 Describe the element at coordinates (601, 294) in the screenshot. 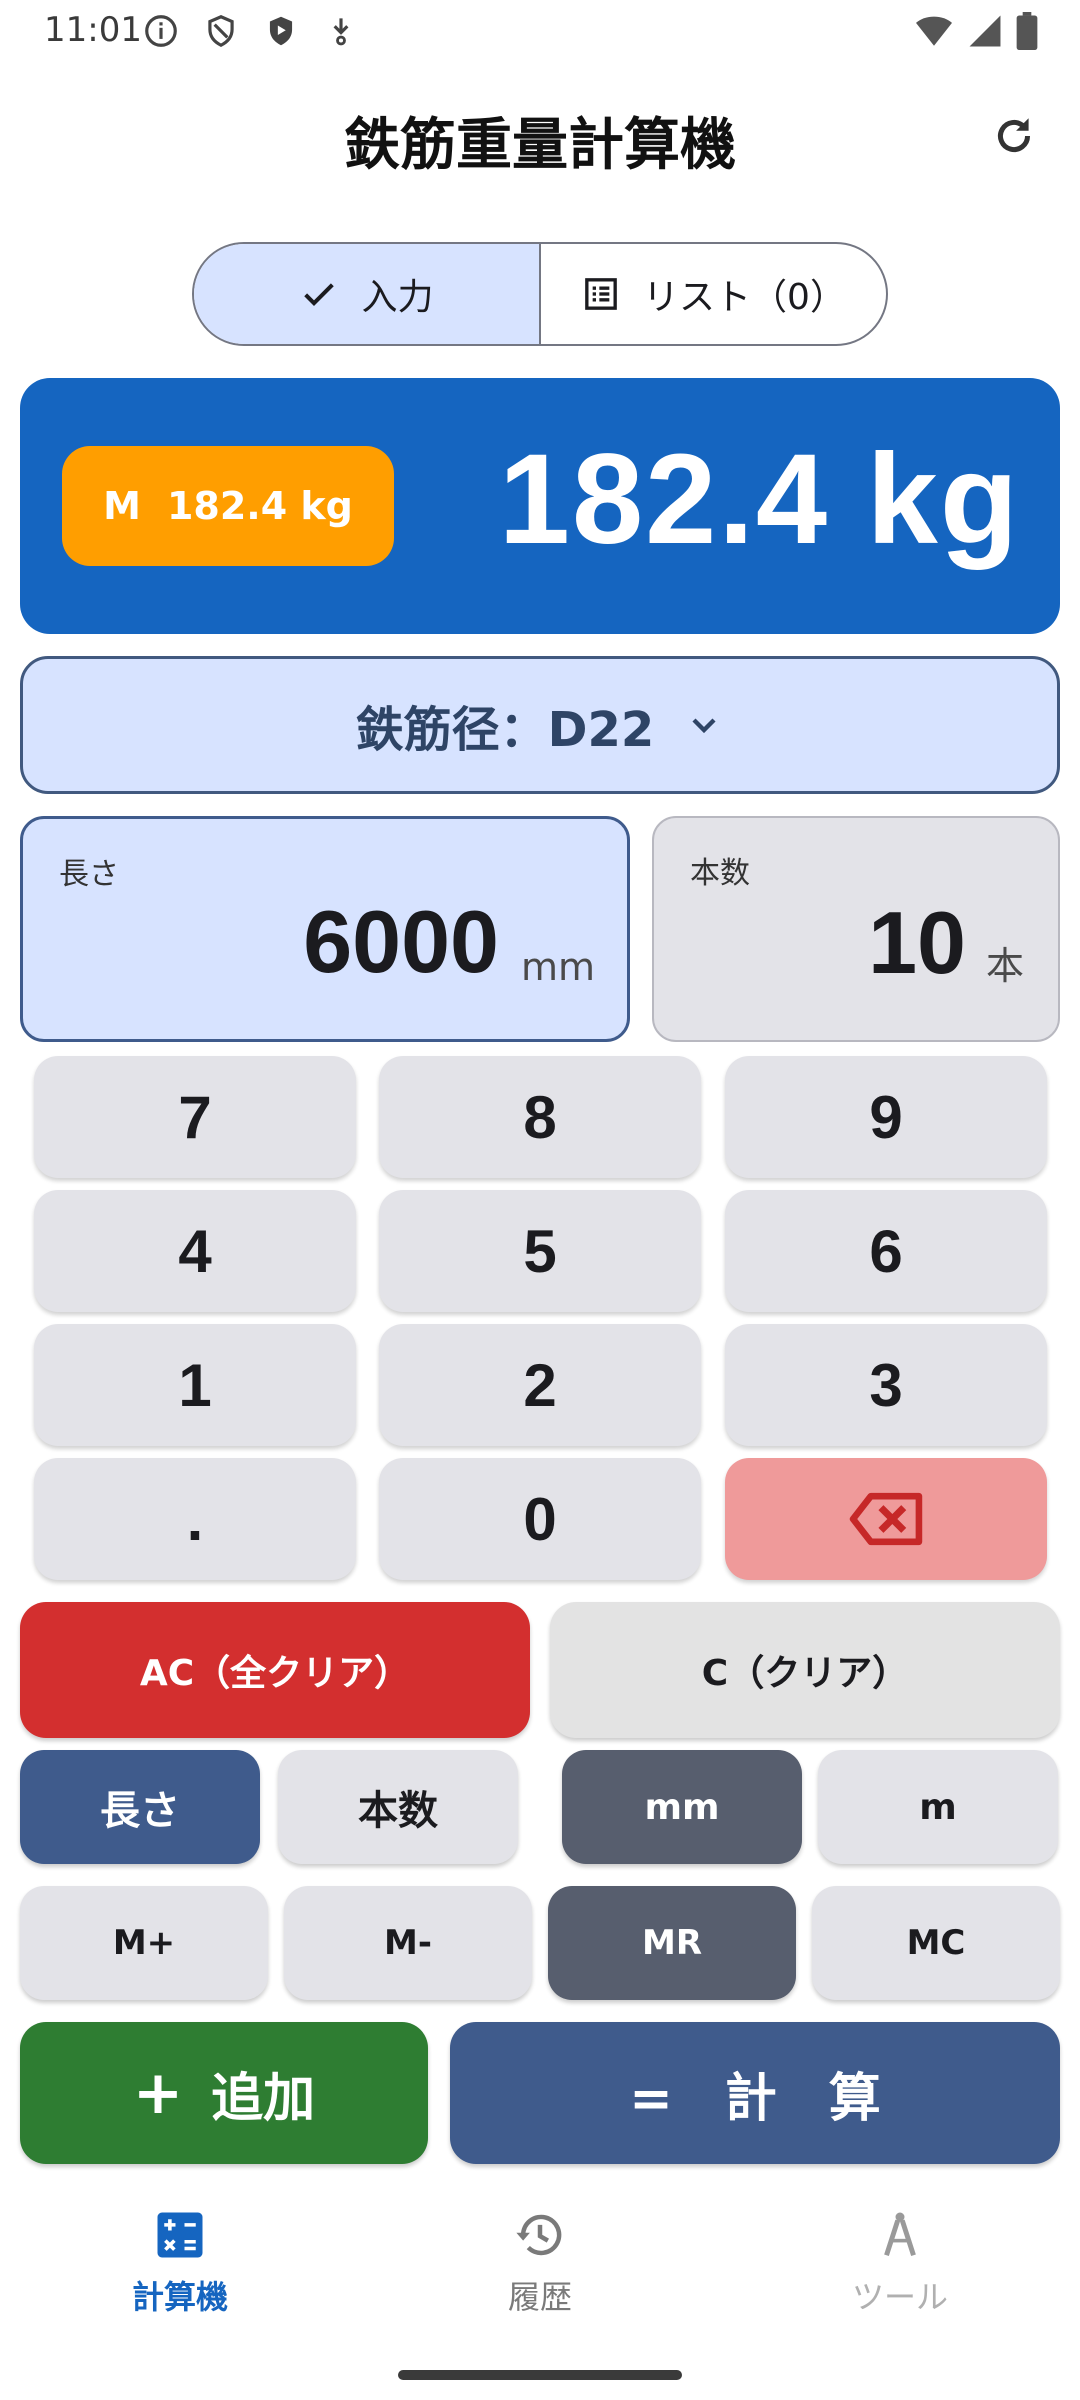

I see `list-icon` at that location.